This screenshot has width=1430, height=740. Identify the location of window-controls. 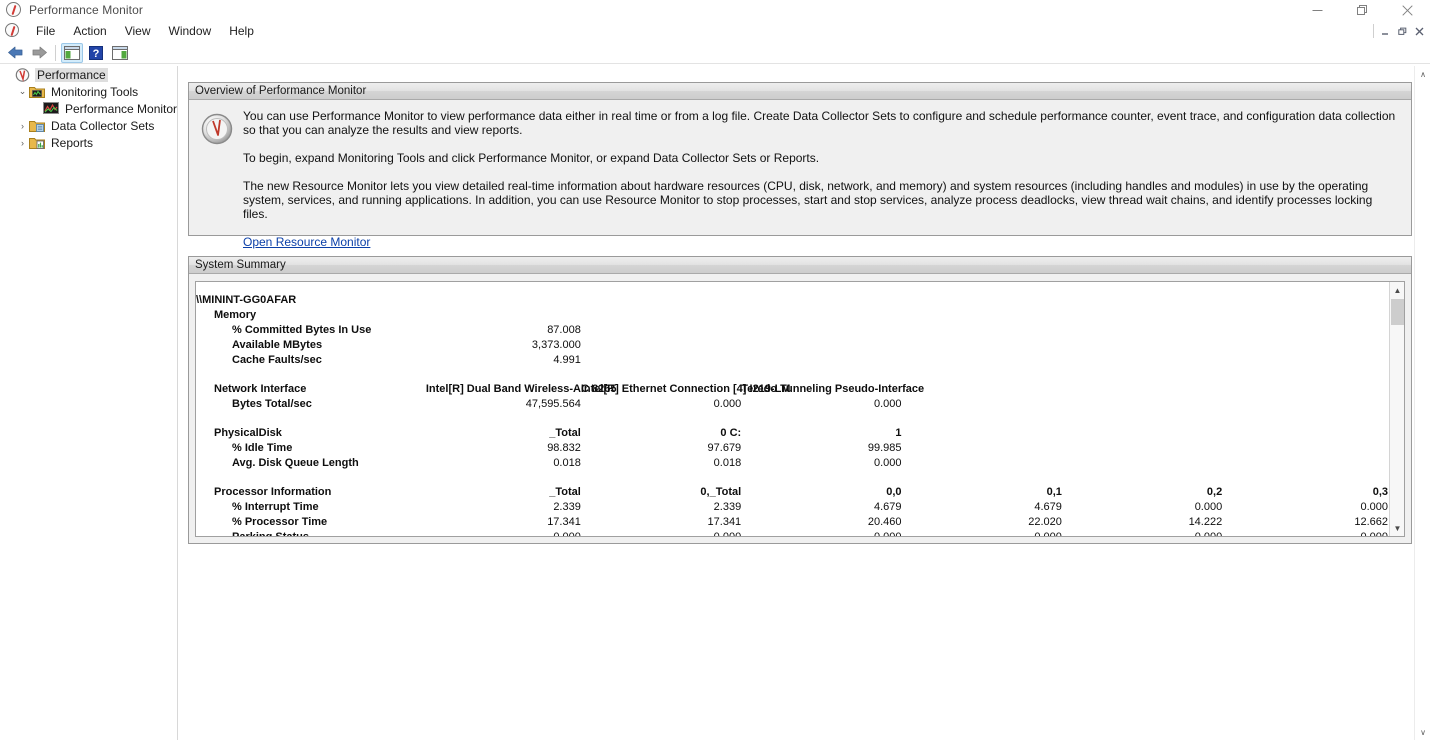
(1362, 10).